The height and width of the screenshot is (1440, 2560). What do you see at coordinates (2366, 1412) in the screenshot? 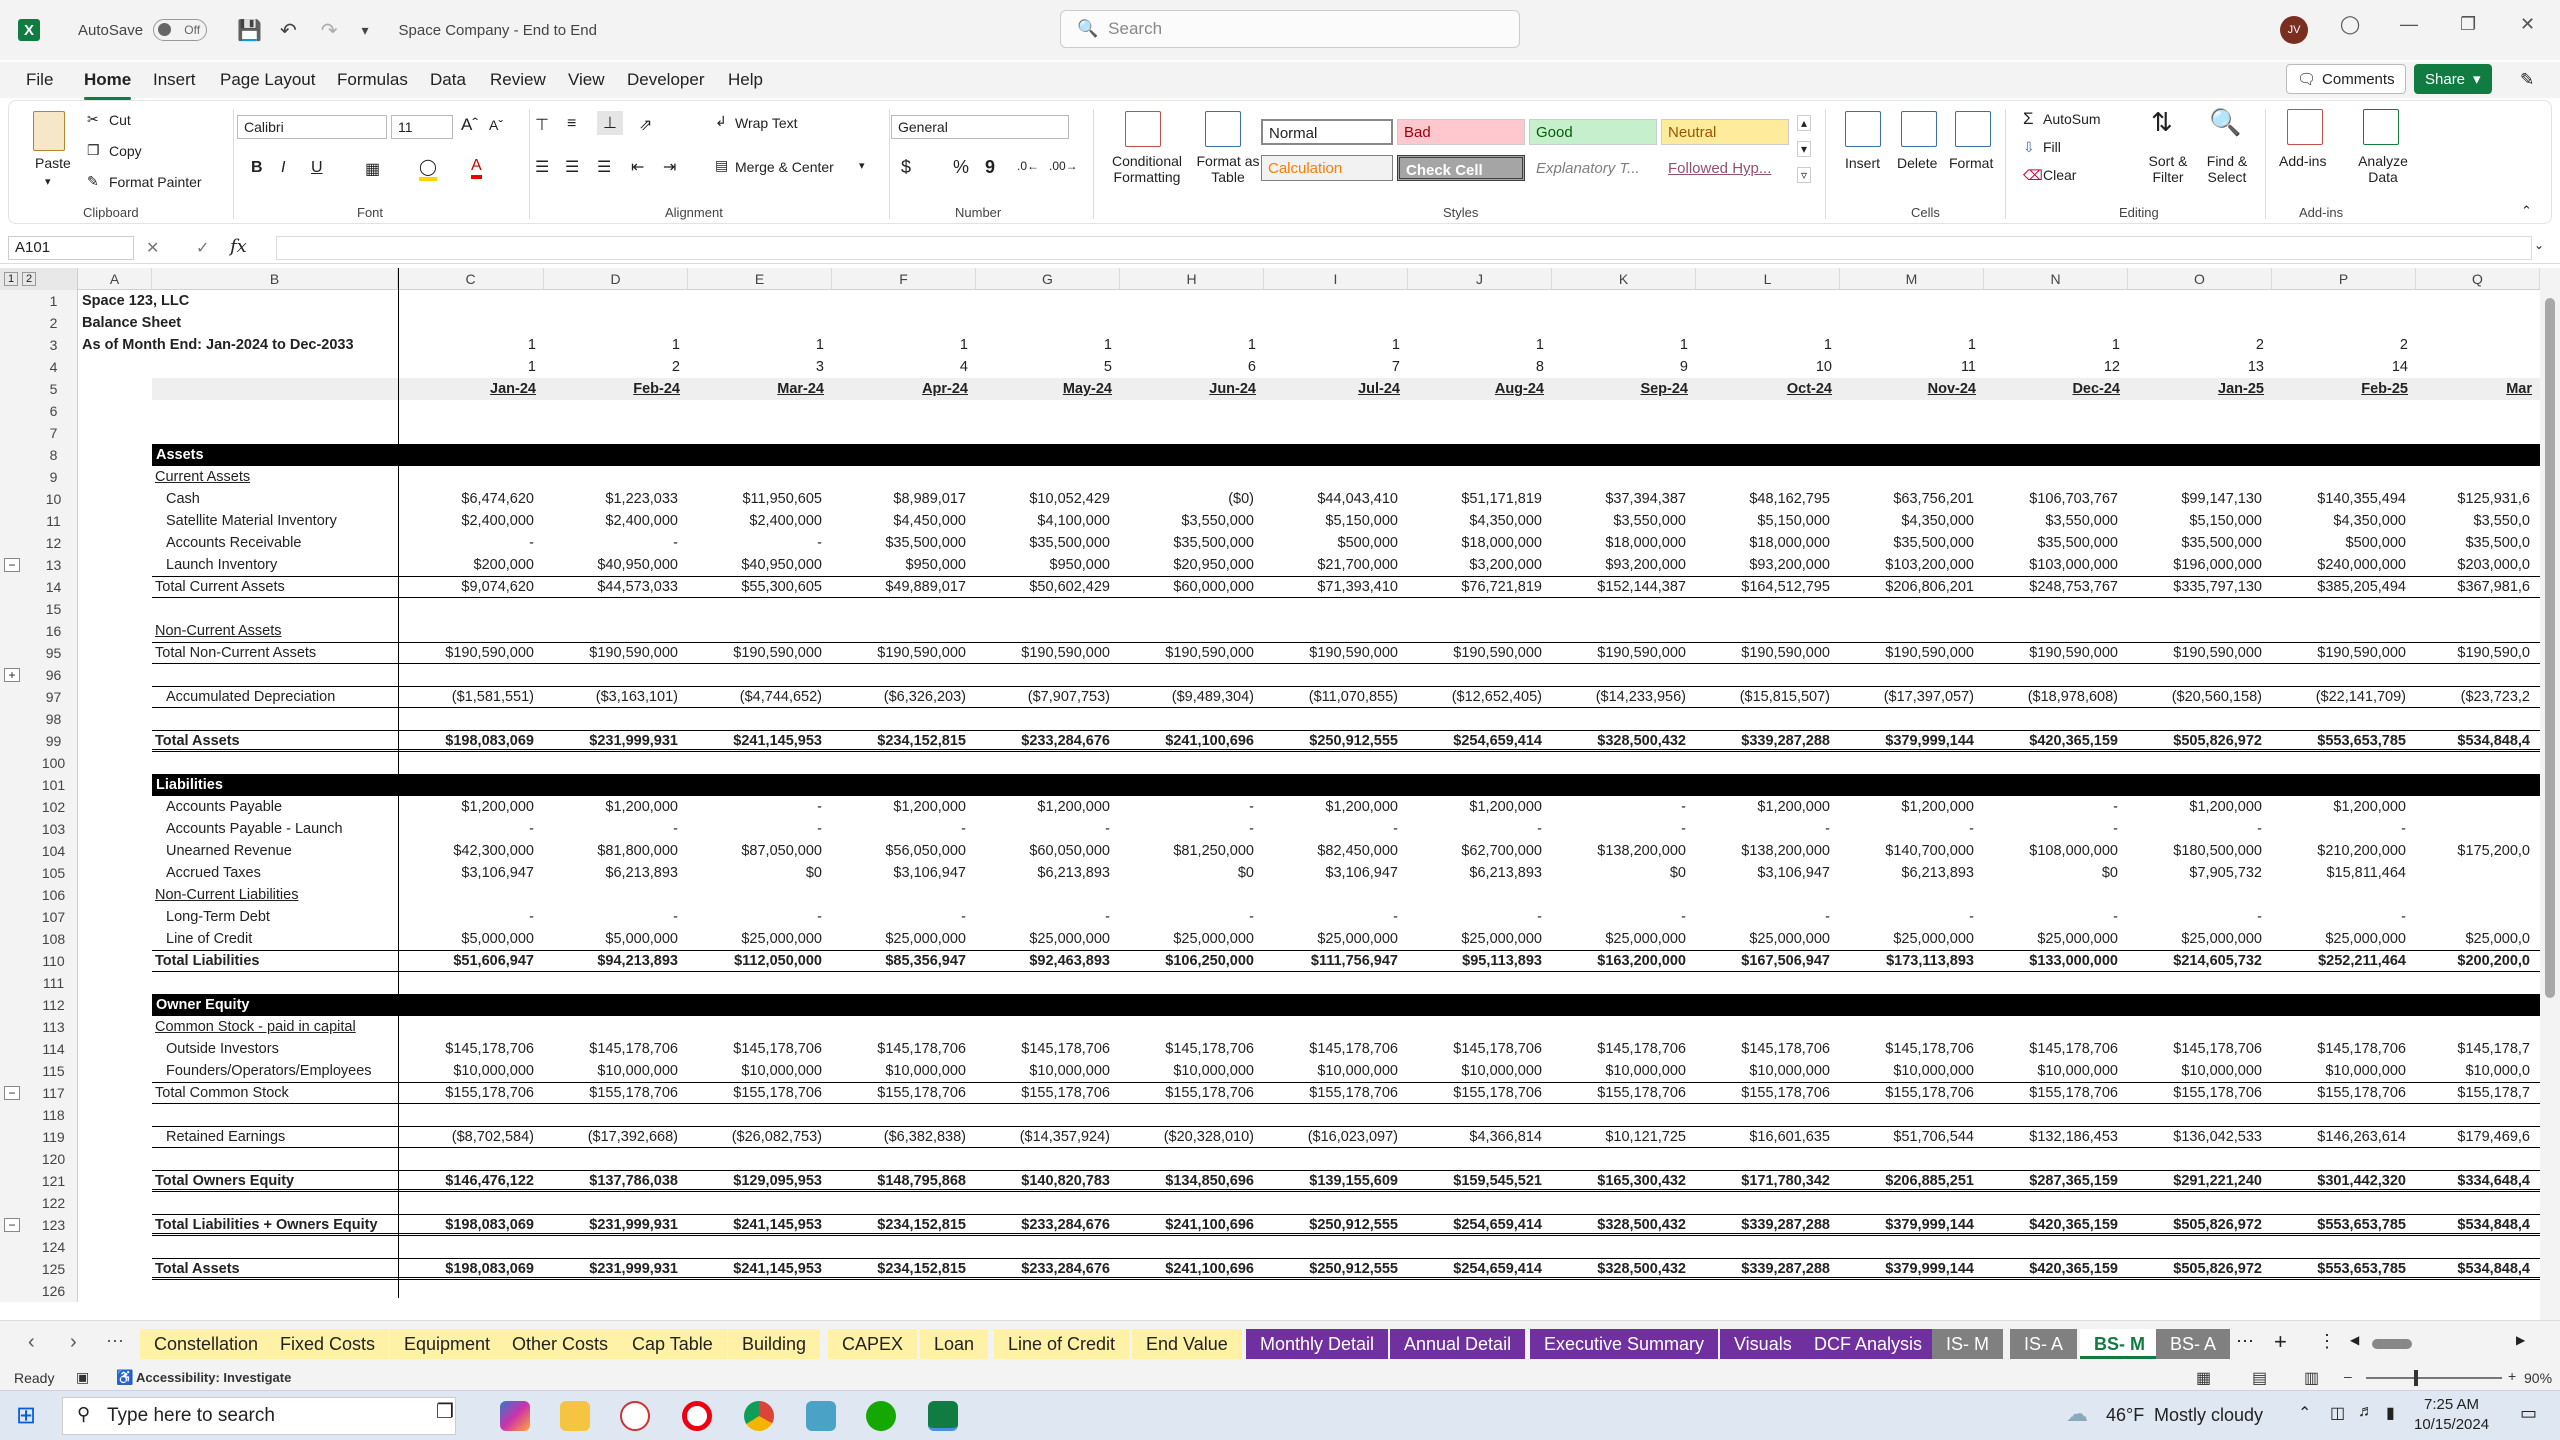
I see `volume-icon: ♬` at bounding box center [2366, 1412].